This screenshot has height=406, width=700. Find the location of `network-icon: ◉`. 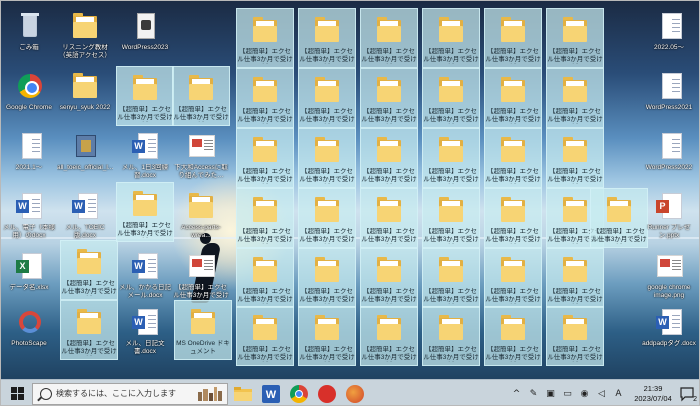

network-icon: ◉ is located at coordinates (584, 394).